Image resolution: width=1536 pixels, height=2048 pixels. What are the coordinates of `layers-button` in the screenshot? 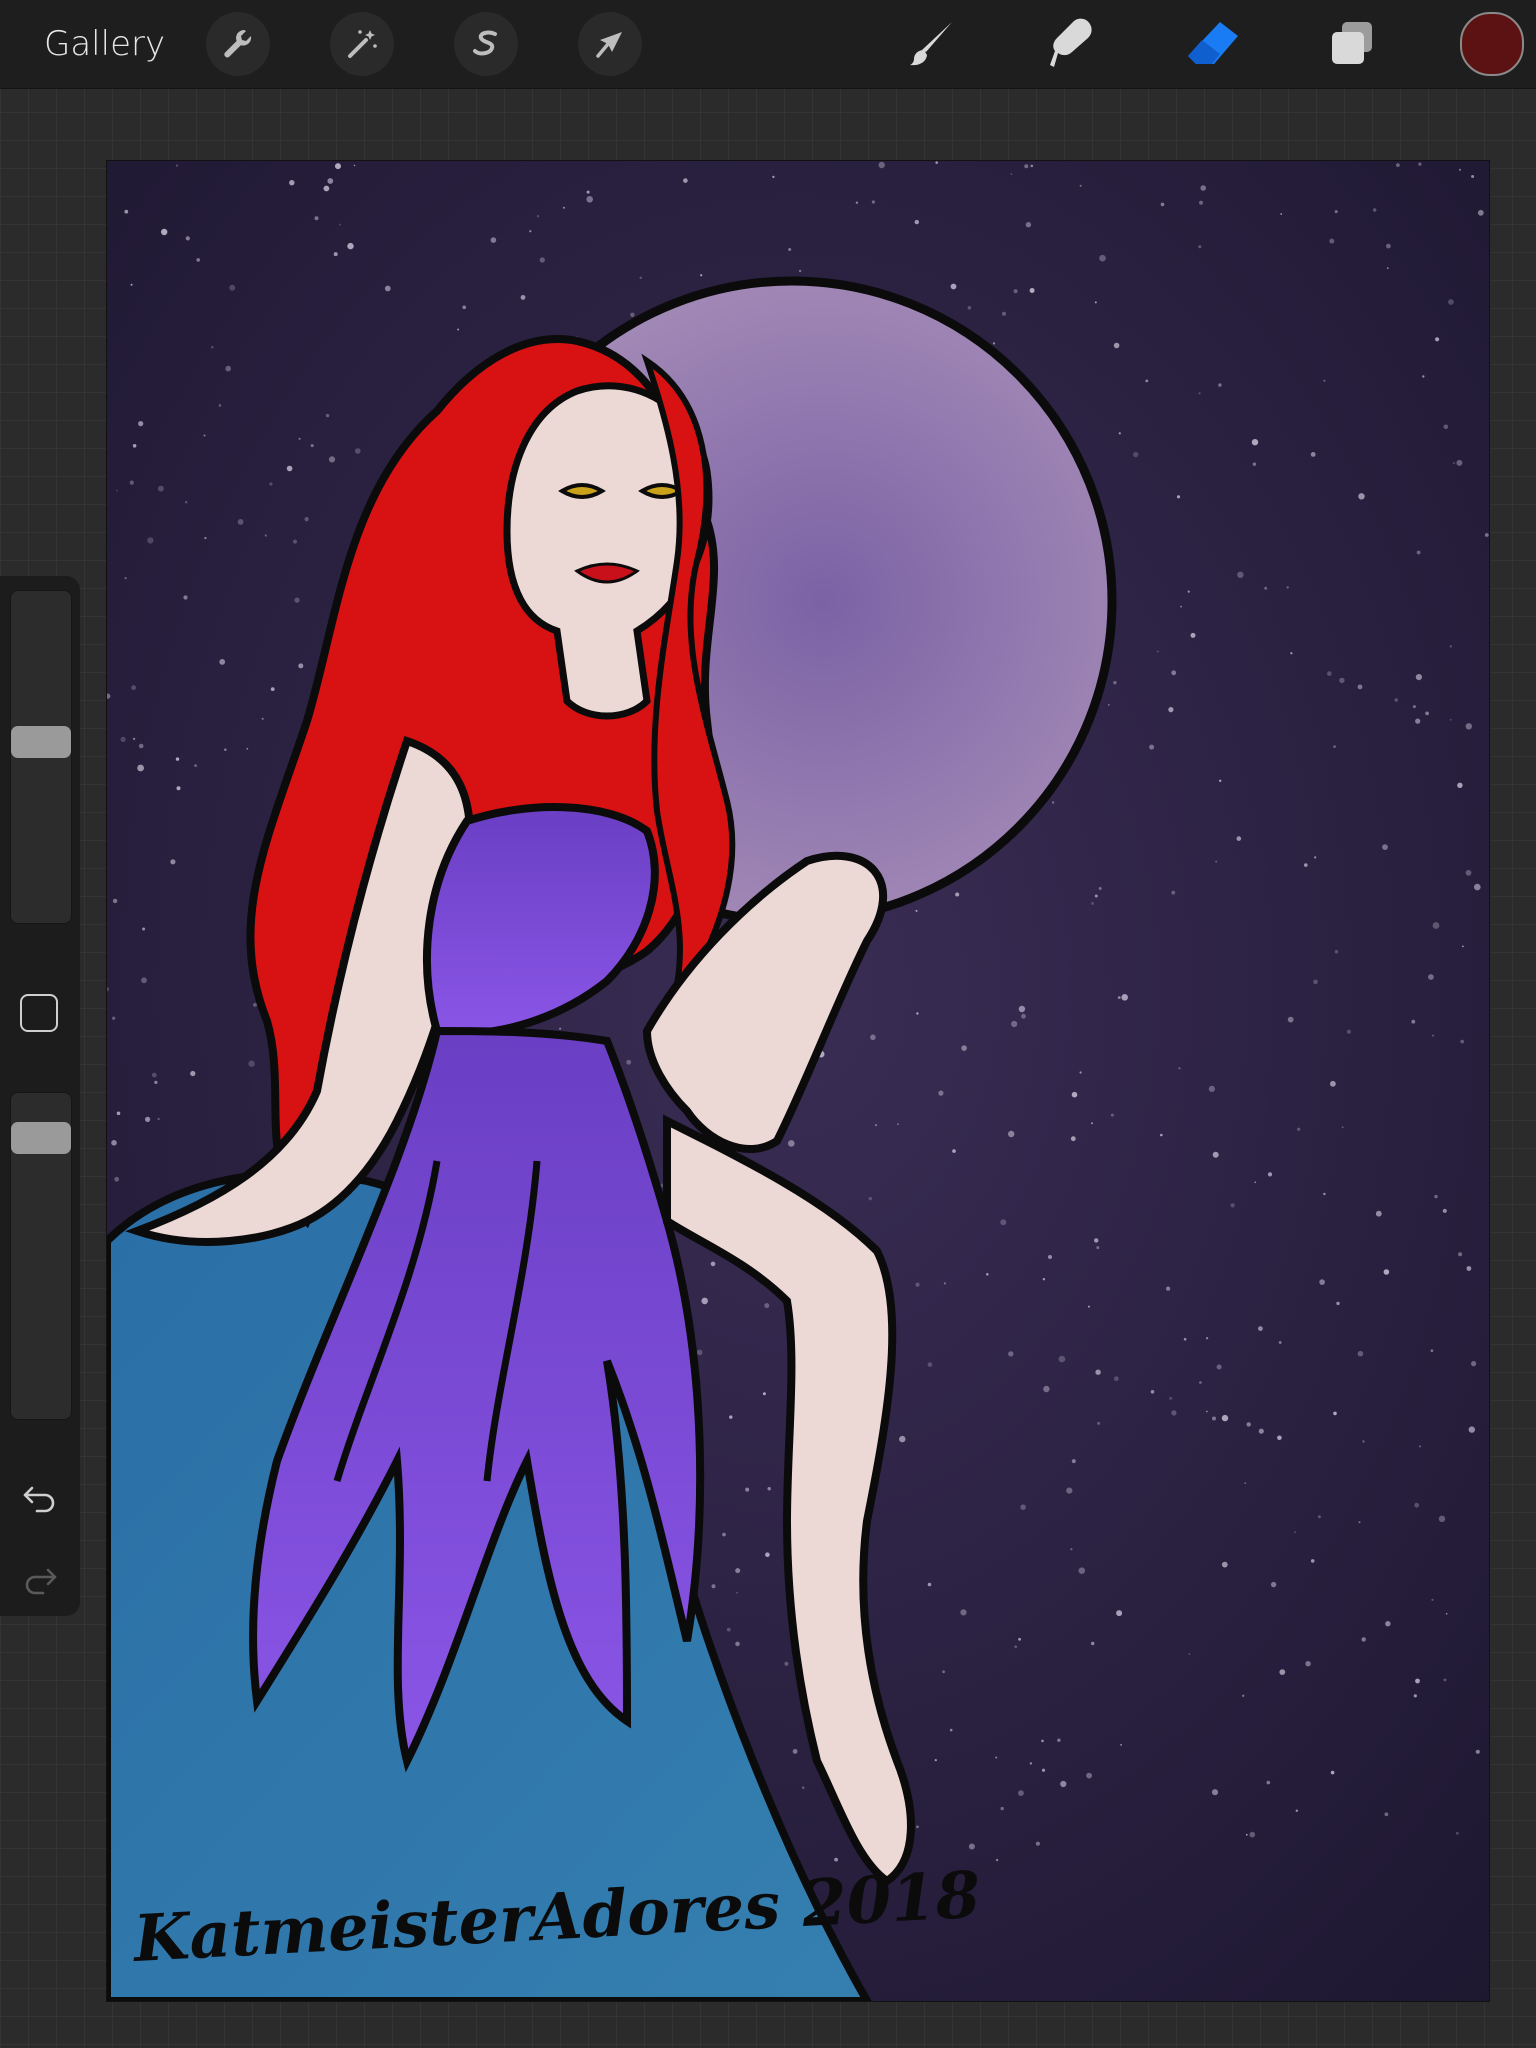 It's located at (1352, 44).